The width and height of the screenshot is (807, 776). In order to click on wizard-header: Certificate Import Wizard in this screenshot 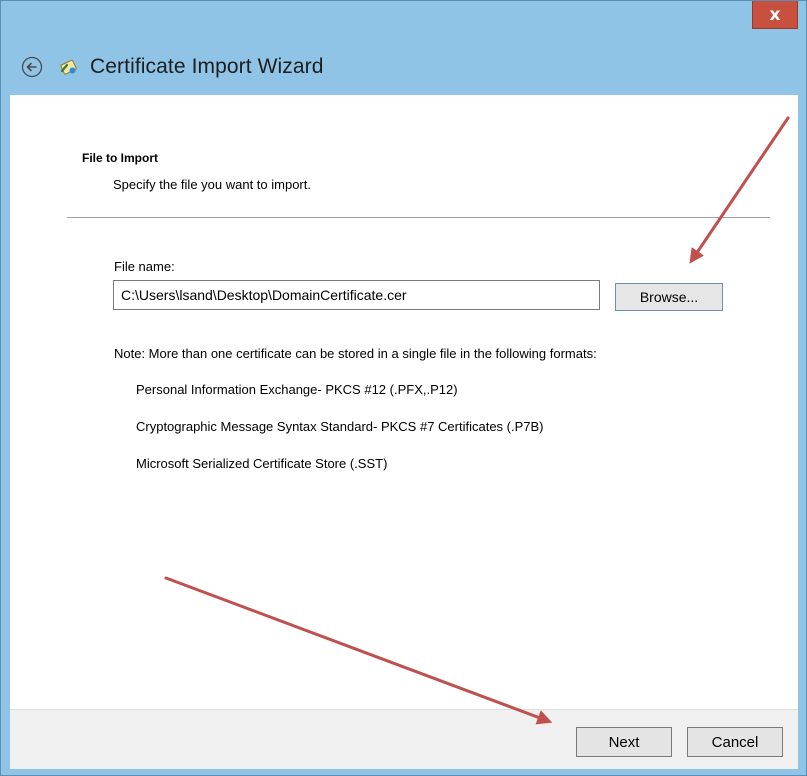, I will do `click(397, 67)`.